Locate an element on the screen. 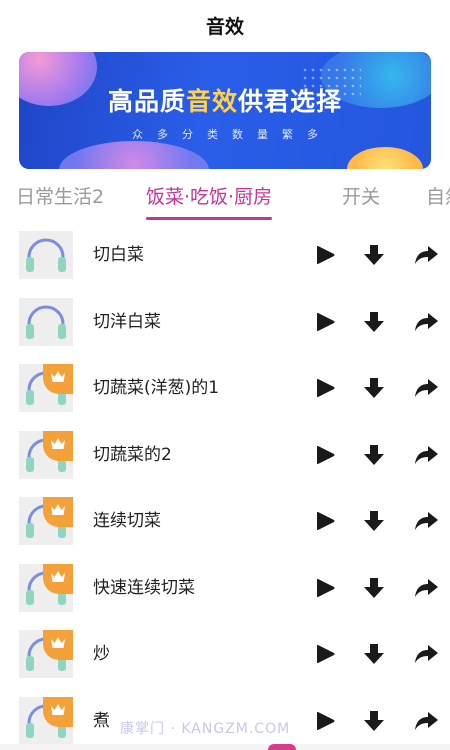 The height and width of the screenshot is (750, 450). sound-name: 切洋白菜 is located at coordinates (127, 321).